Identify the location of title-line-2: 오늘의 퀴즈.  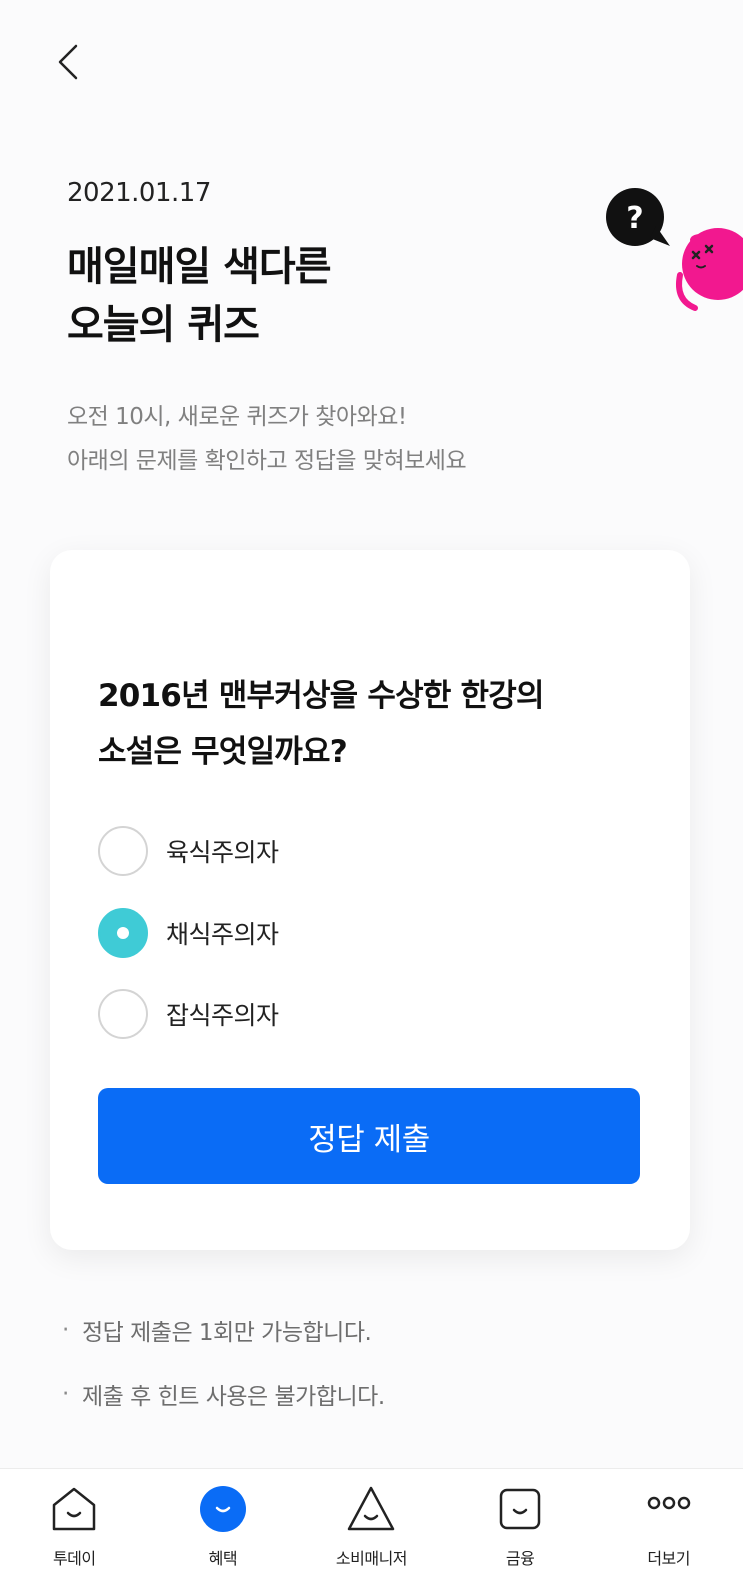
(163, 325).